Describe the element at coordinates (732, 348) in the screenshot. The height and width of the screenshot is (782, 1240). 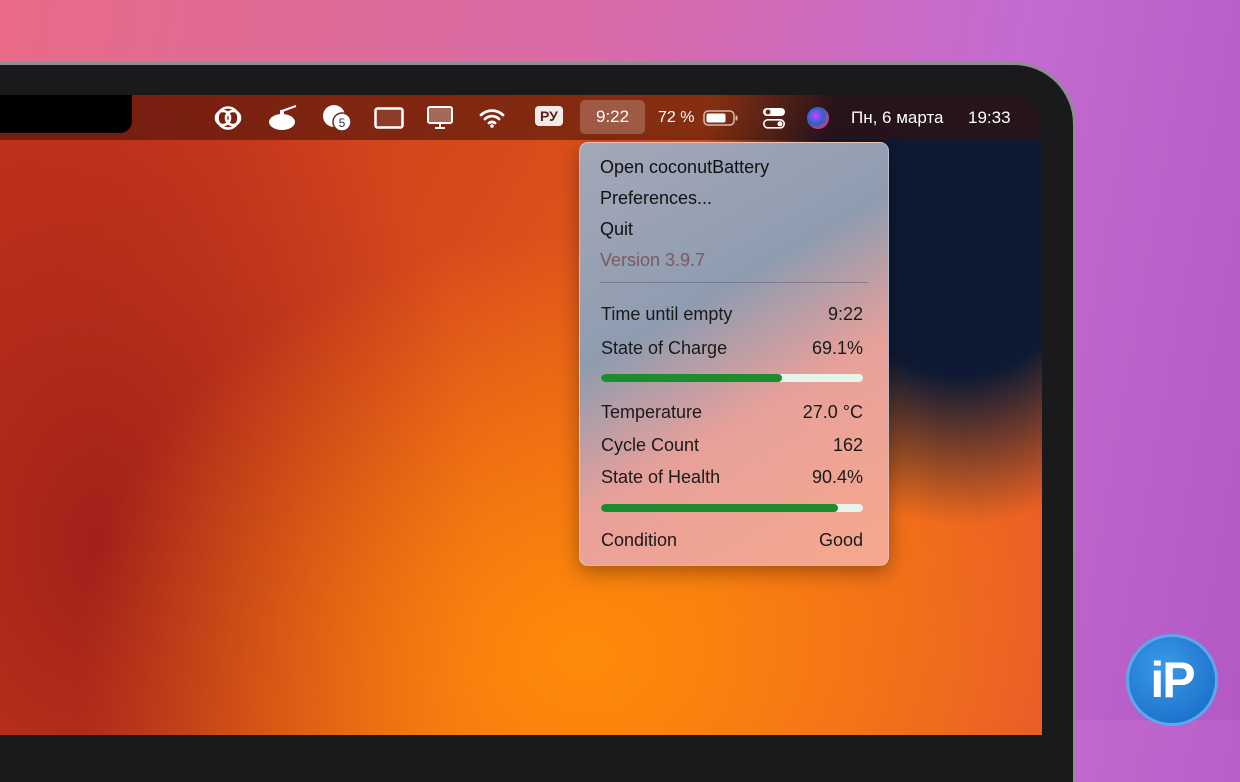
I see `stat-state-of-charge: State of Charge 69.1%` at that location.